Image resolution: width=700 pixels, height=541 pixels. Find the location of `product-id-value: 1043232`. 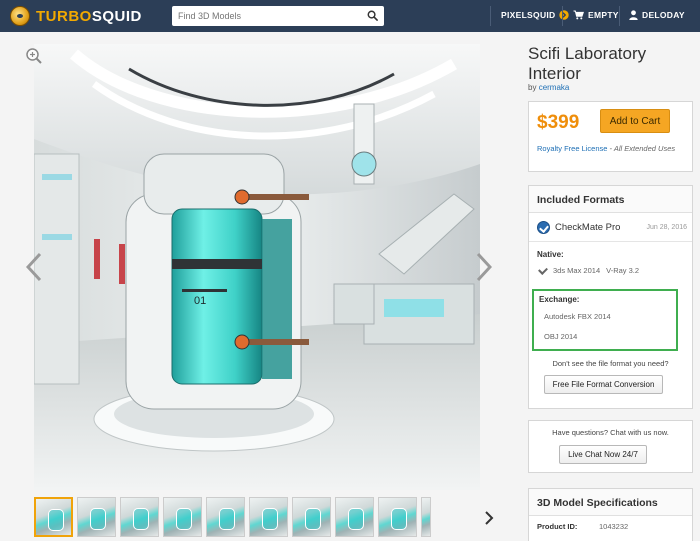

product-id-value: 1043232 is located at coordinates (614, 526).